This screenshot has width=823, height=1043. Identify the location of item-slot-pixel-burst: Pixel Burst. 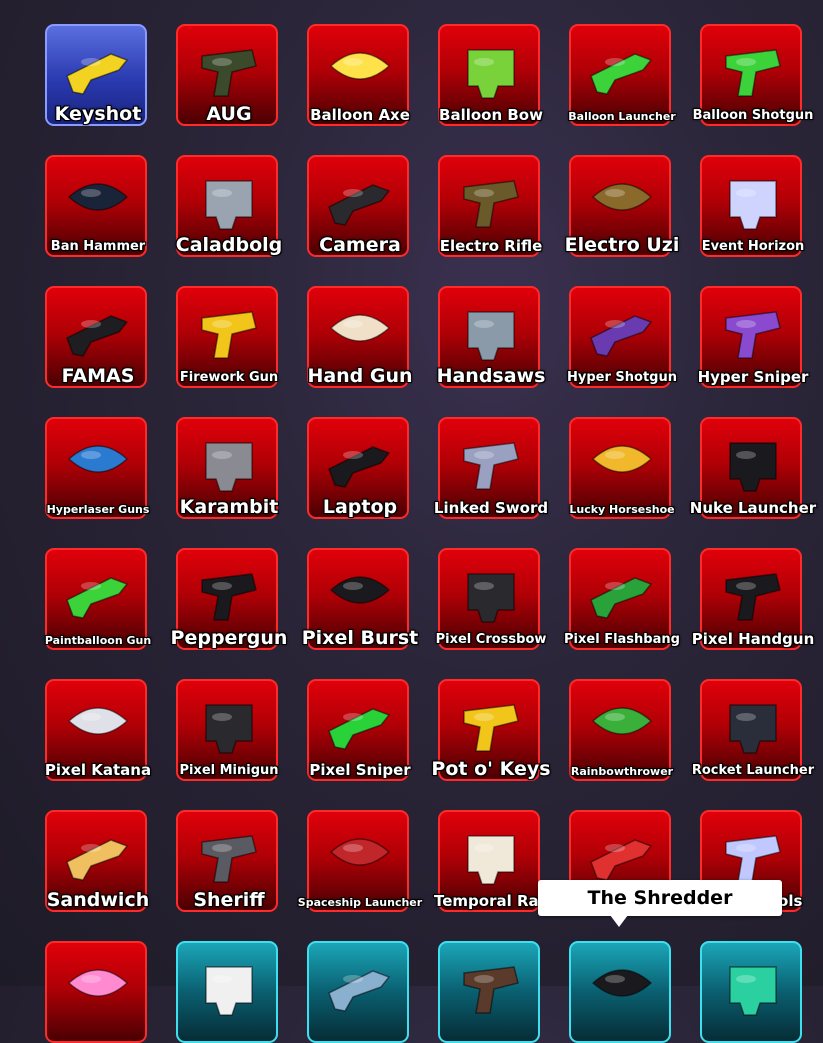
(360, 599).